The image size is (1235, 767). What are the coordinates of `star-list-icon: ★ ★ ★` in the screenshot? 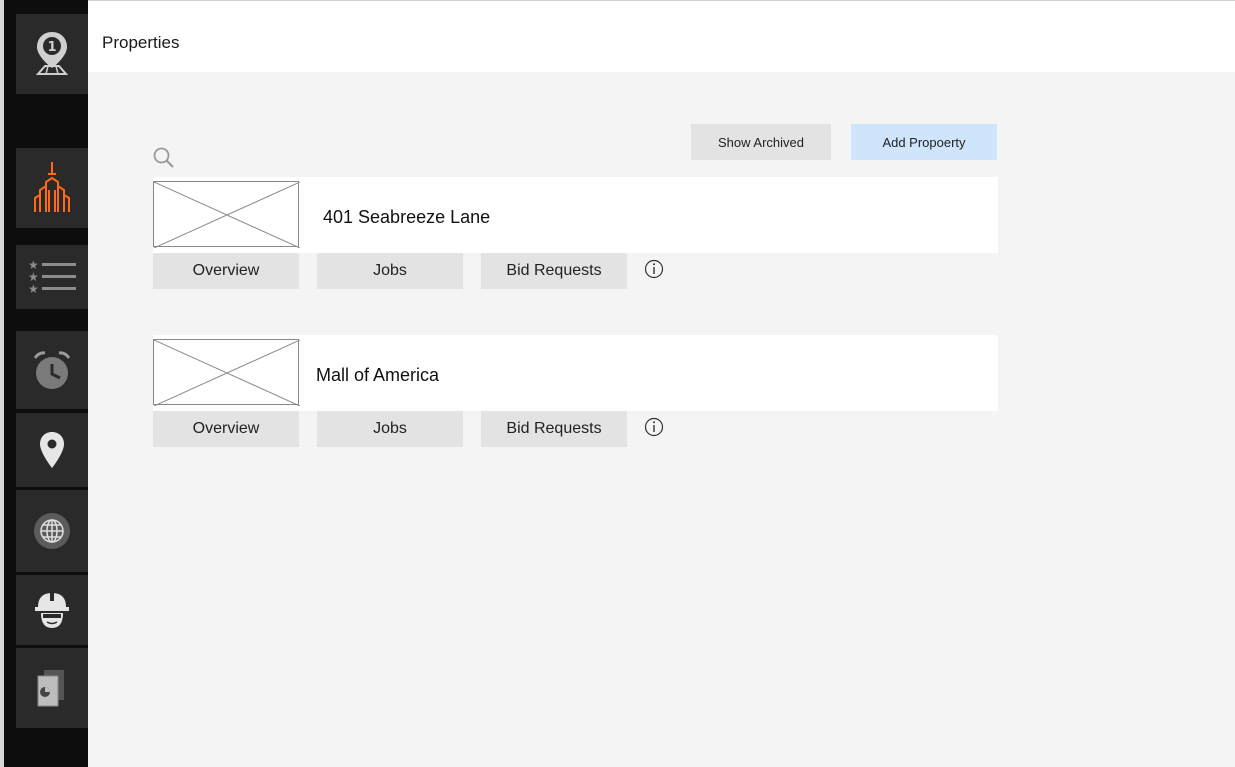 It's located at (52, 277).